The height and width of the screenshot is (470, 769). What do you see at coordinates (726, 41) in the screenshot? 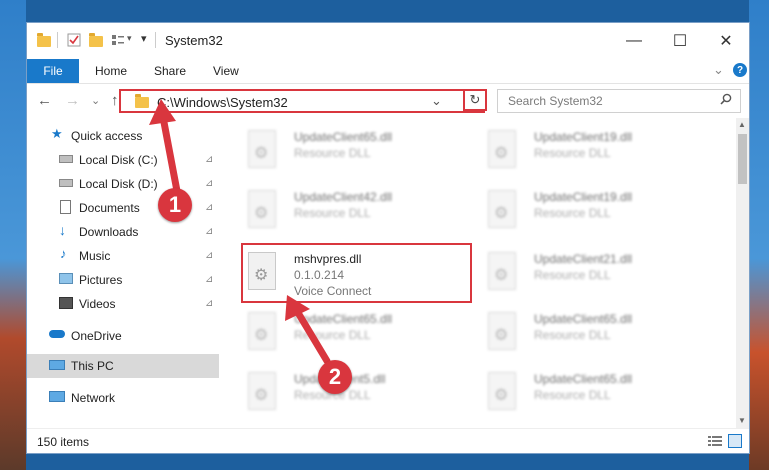
I see `close-button: ✕` at bounding box center [726, 41].